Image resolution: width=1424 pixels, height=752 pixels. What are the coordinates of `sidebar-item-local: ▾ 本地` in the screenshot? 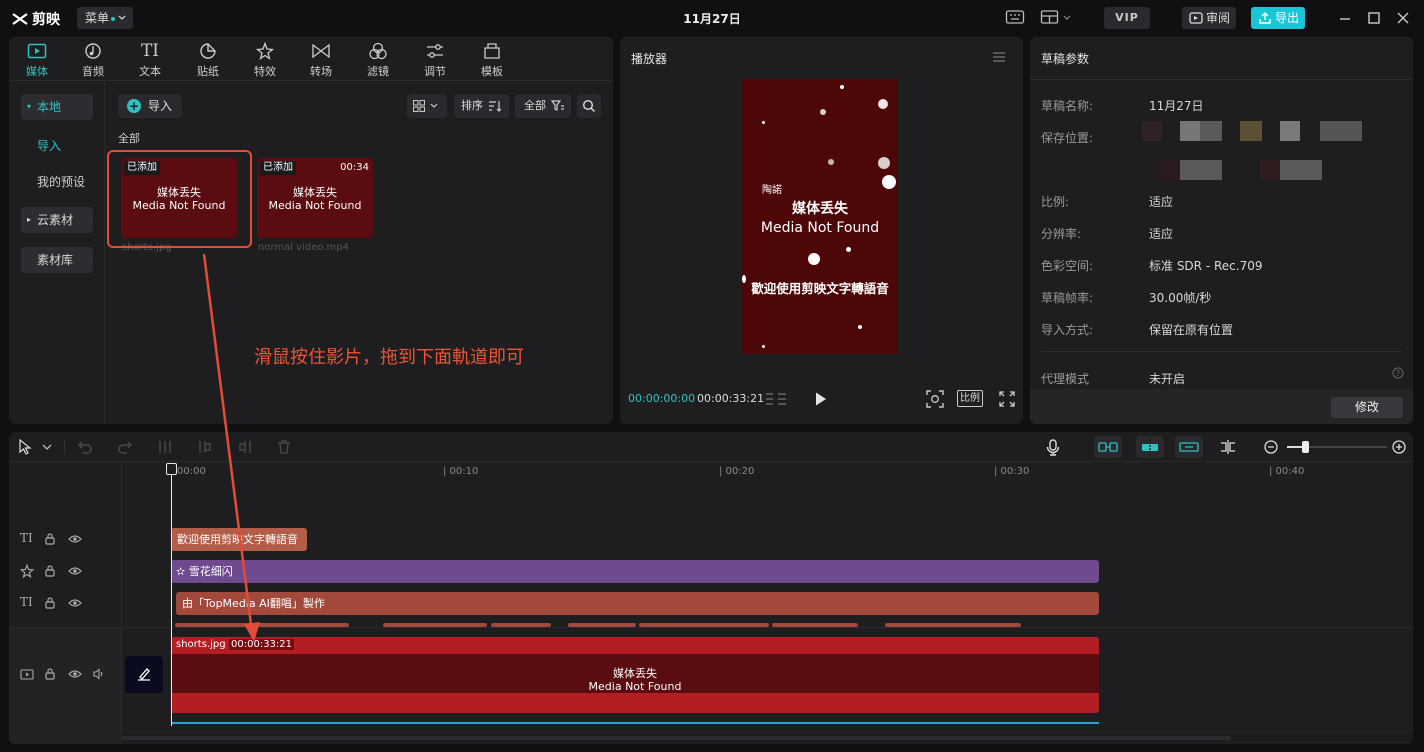 It's located at (57, 107).